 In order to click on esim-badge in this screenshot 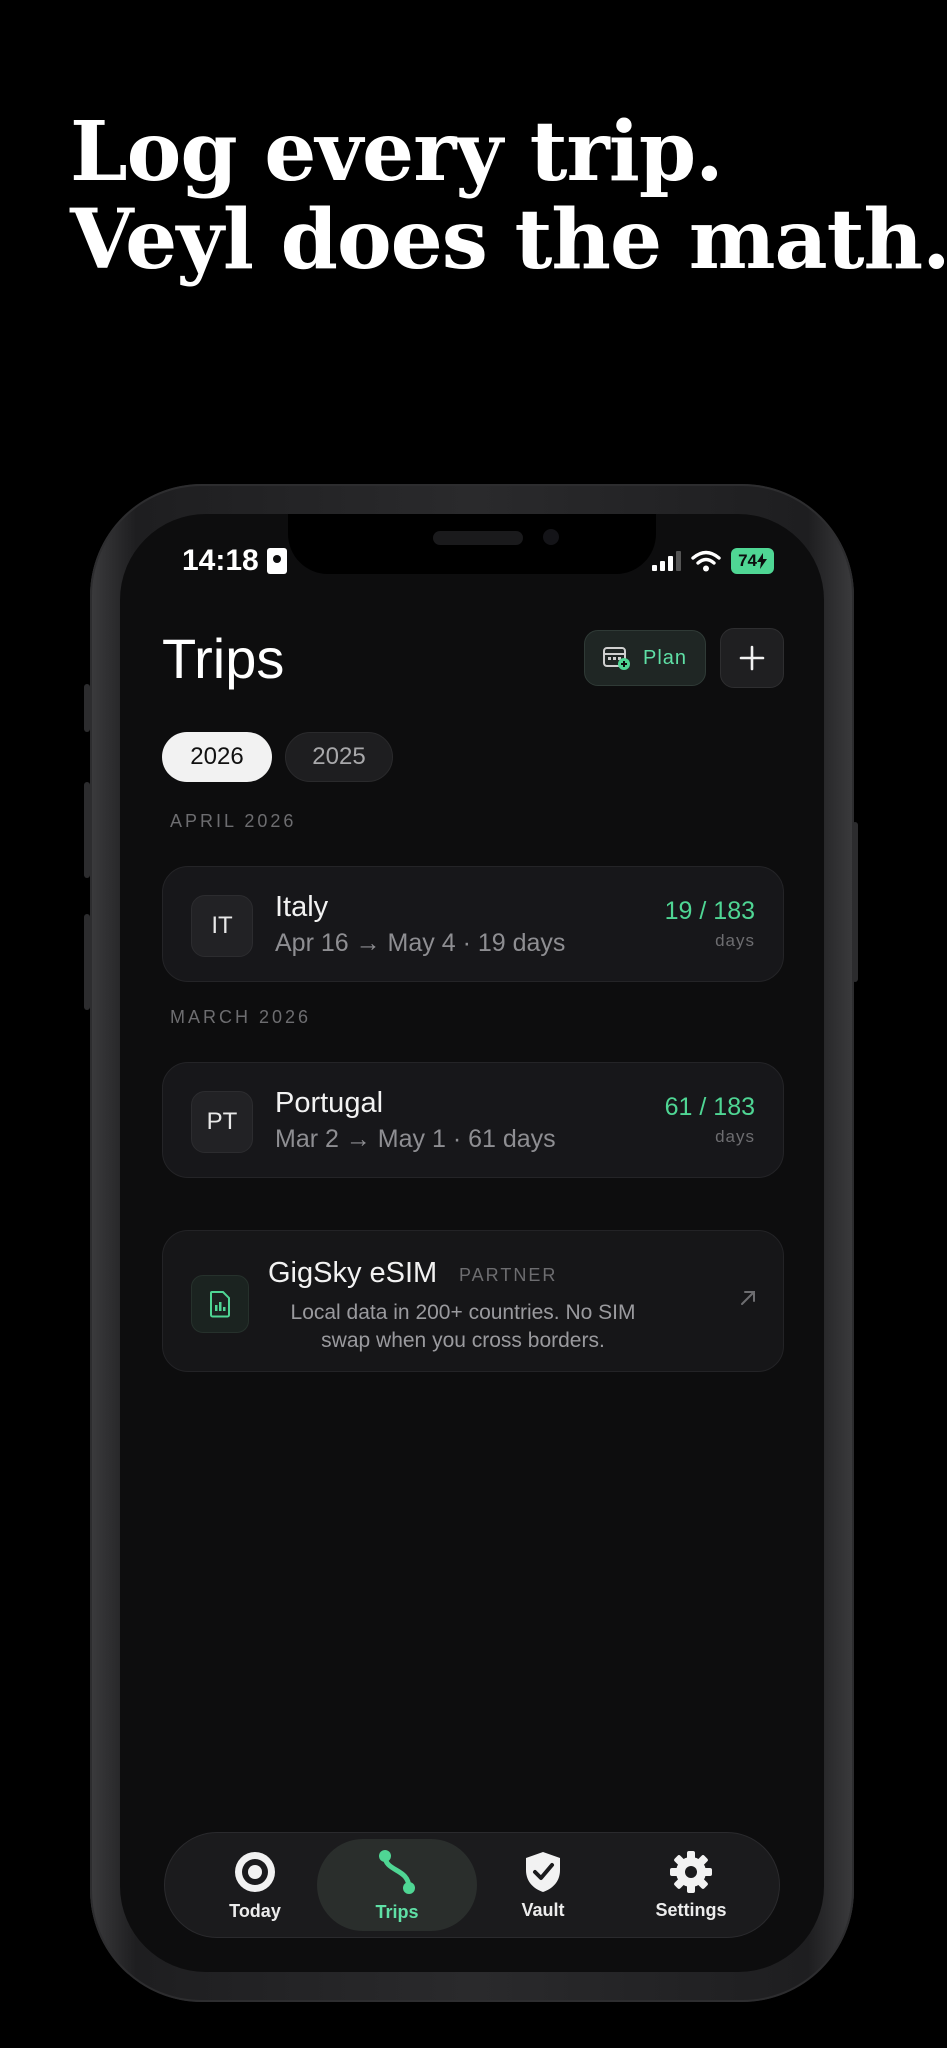, I will do `click(220, 1304)`.